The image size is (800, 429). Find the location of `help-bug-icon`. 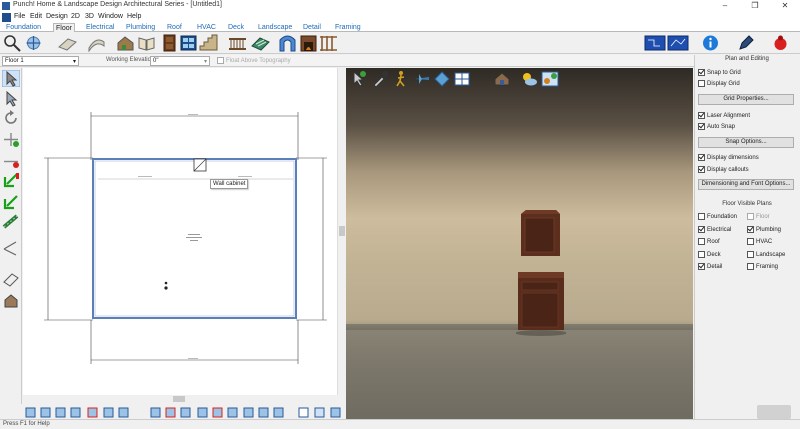

help-bug-icon is located at coordinates (780, 43).